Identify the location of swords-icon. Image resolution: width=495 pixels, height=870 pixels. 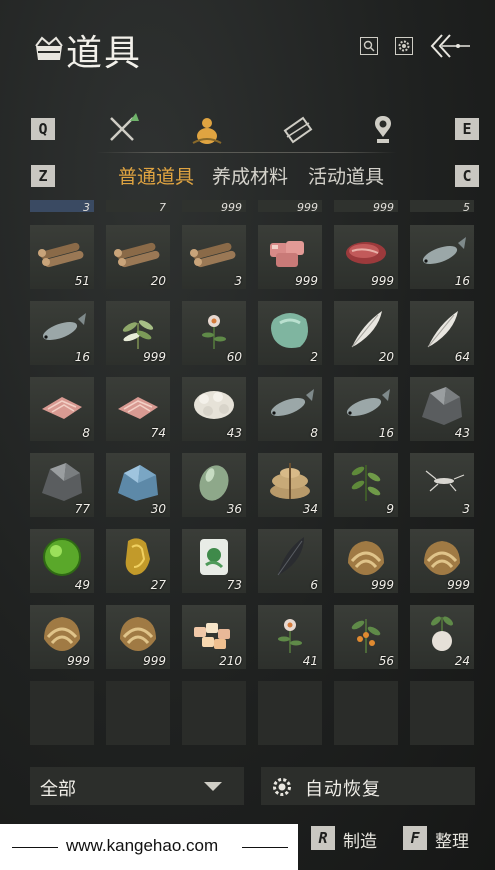
(123, 130).